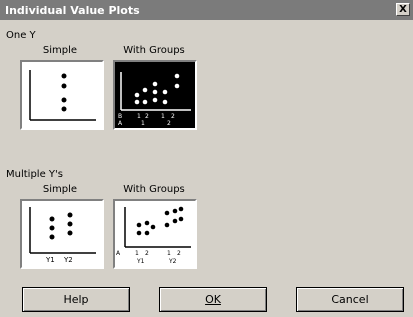 The image size is (413, 317). I want to click on plot-thumb-multi-groups: A 1 2 Y1 1 2 Y2, so click(155, 234).